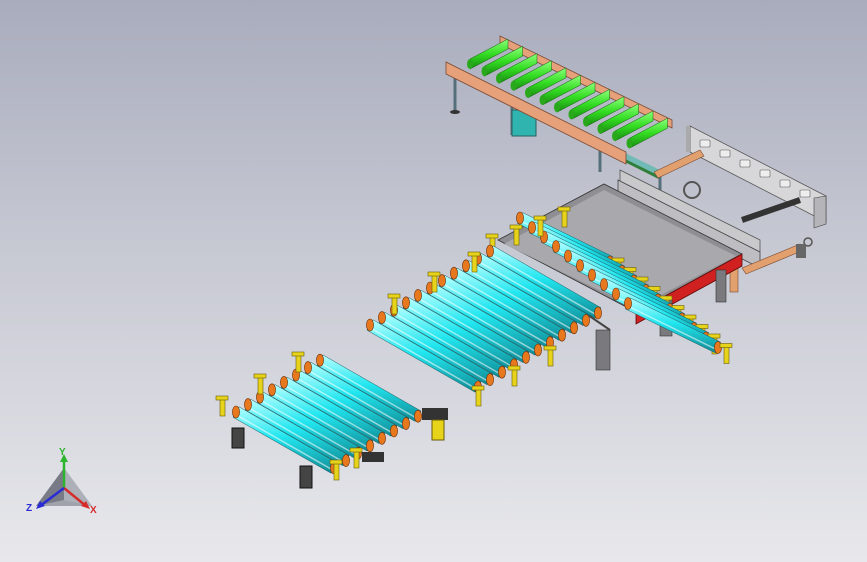  I want to click on z-axis-label: Z, so click(29, 508).